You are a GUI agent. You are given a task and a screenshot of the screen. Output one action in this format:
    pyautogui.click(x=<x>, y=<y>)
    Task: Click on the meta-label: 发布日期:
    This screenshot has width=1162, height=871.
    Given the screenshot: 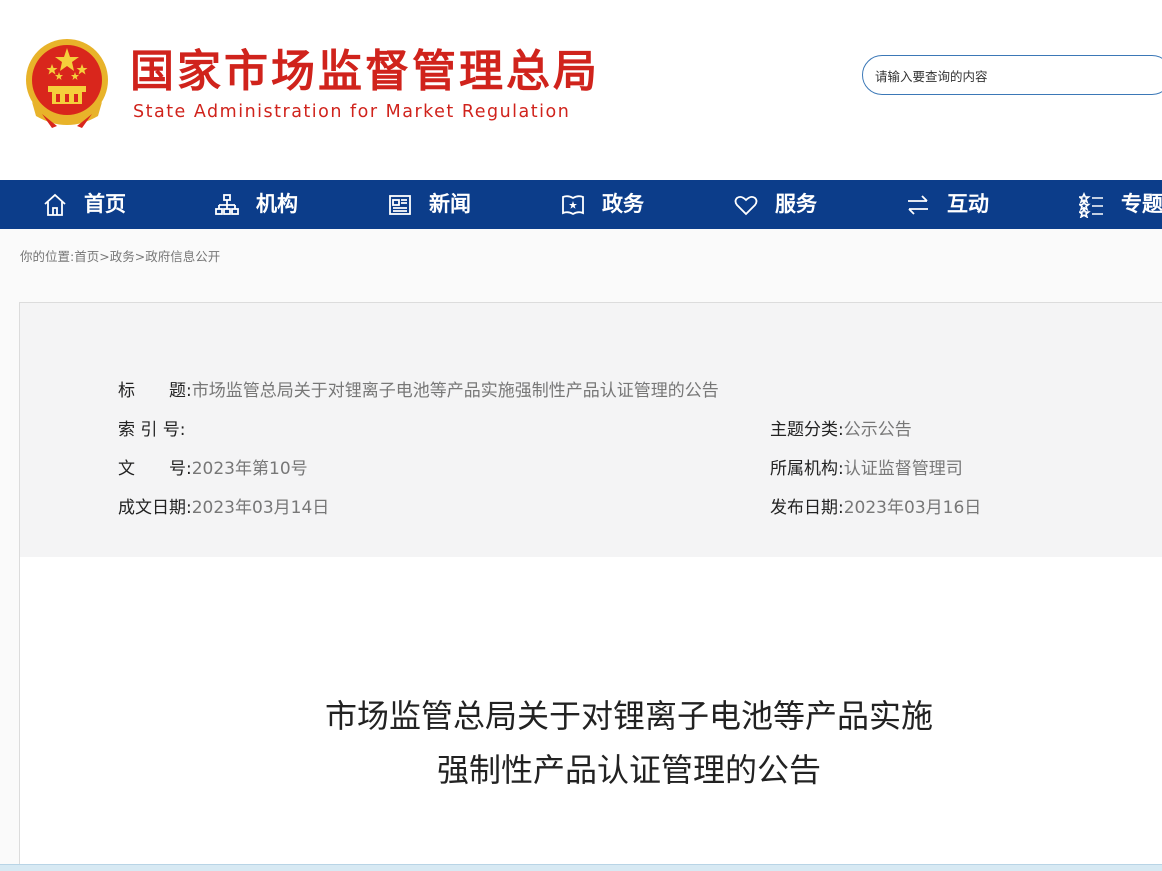 What is the action you would take?
    pyautogui.click(x=807, y=508)
    